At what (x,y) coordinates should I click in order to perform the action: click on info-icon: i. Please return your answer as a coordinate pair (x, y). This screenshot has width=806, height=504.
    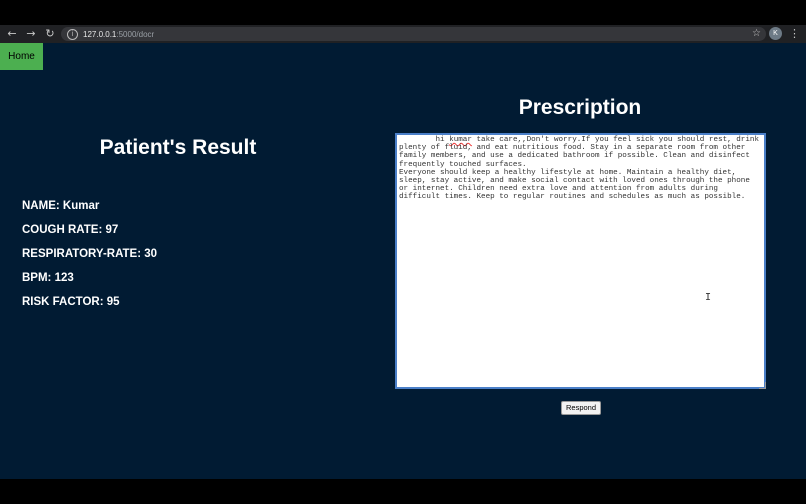
    Looking at the image, I should click on (72, 34).